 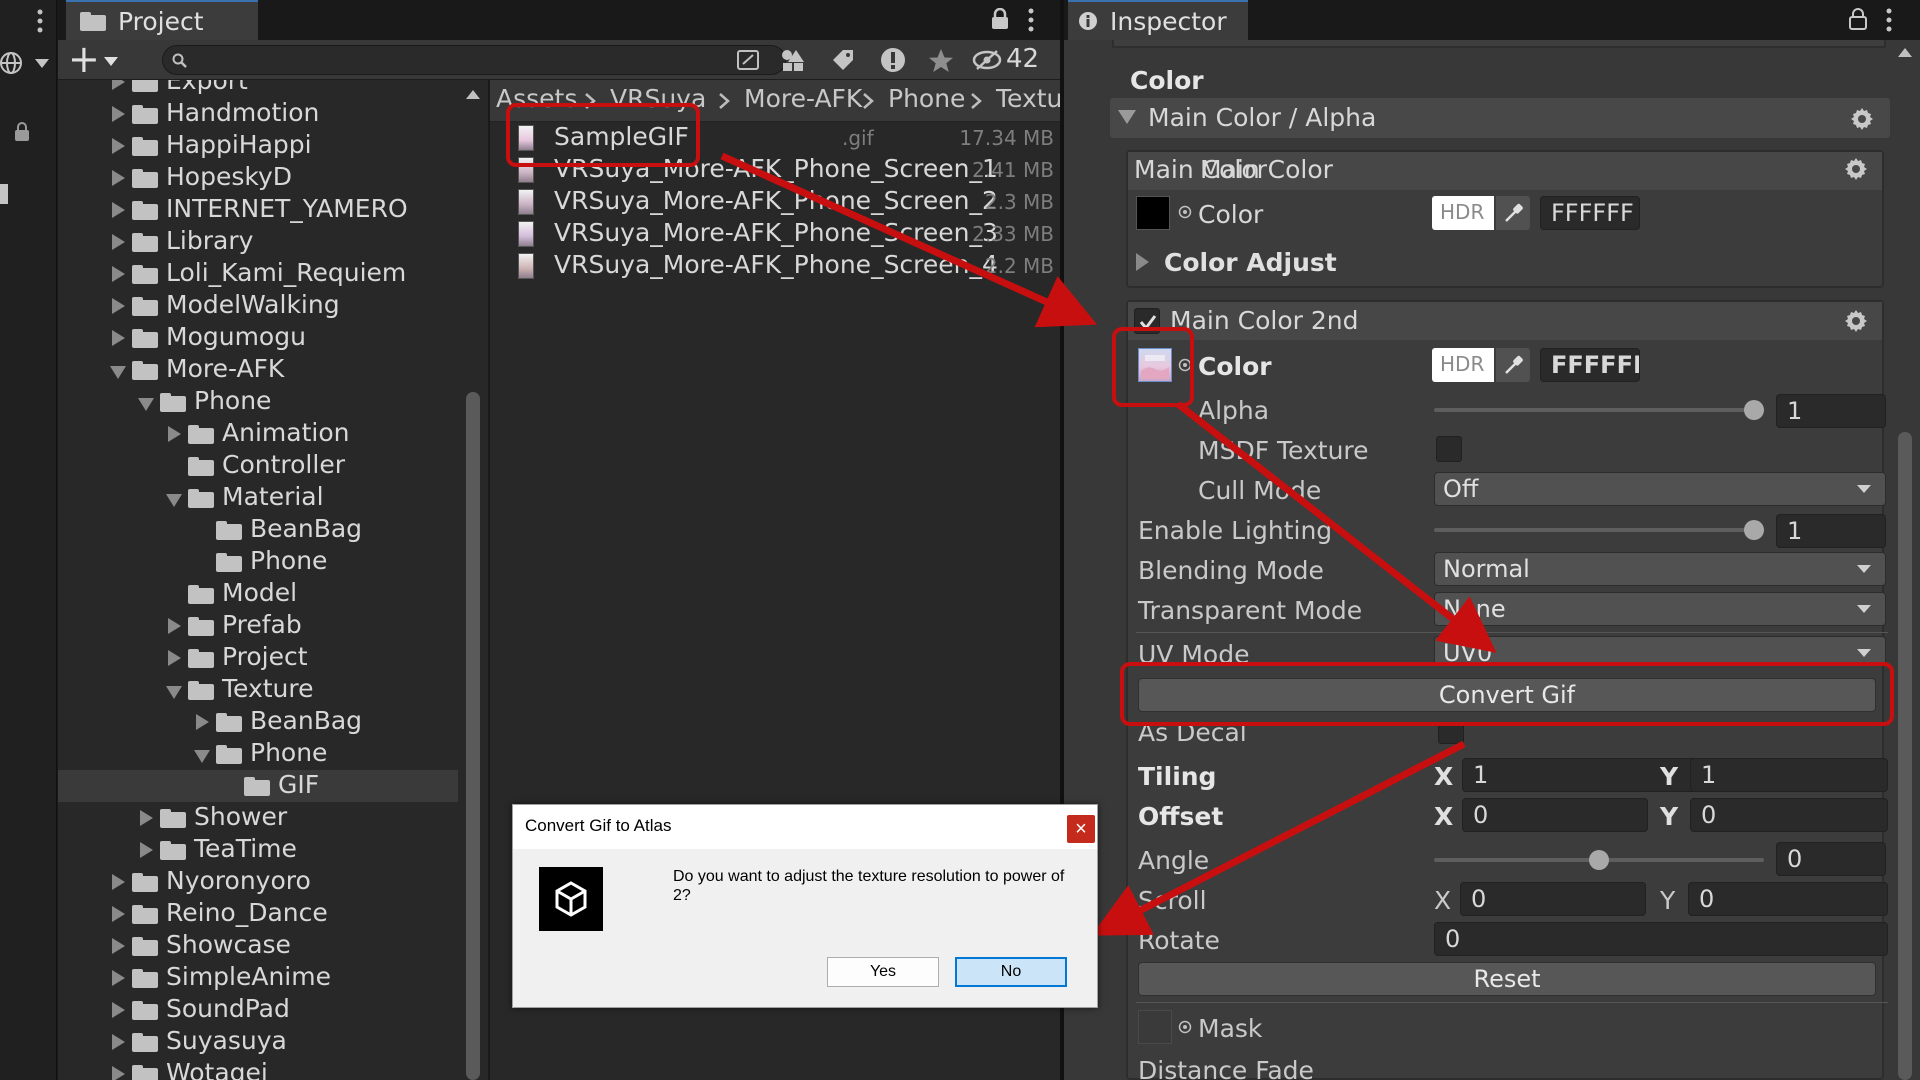 I want to click on dialog-titlebar: Convert Gif to Atlas ×, so click(x=805, y=827).